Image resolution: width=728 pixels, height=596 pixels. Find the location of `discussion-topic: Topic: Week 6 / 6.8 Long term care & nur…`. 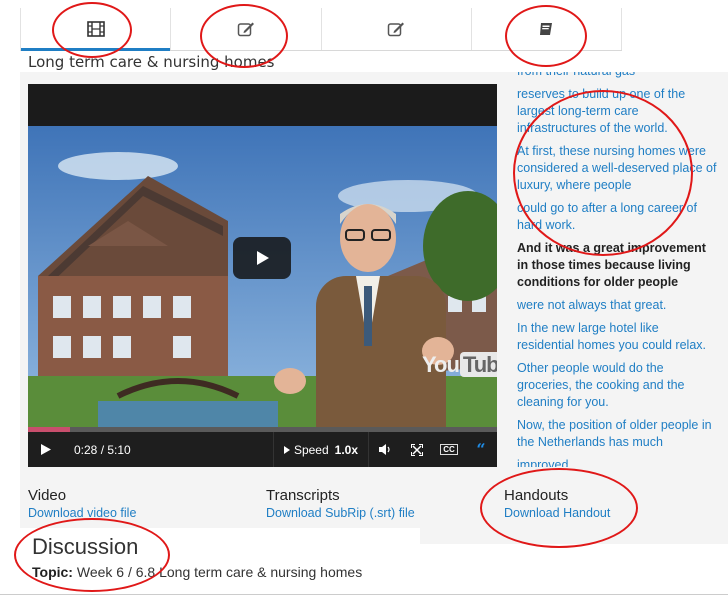

discussion-topic: Topic: Week 6 / 6.8 Long term care & nur… is located at coordinates (197, 572).